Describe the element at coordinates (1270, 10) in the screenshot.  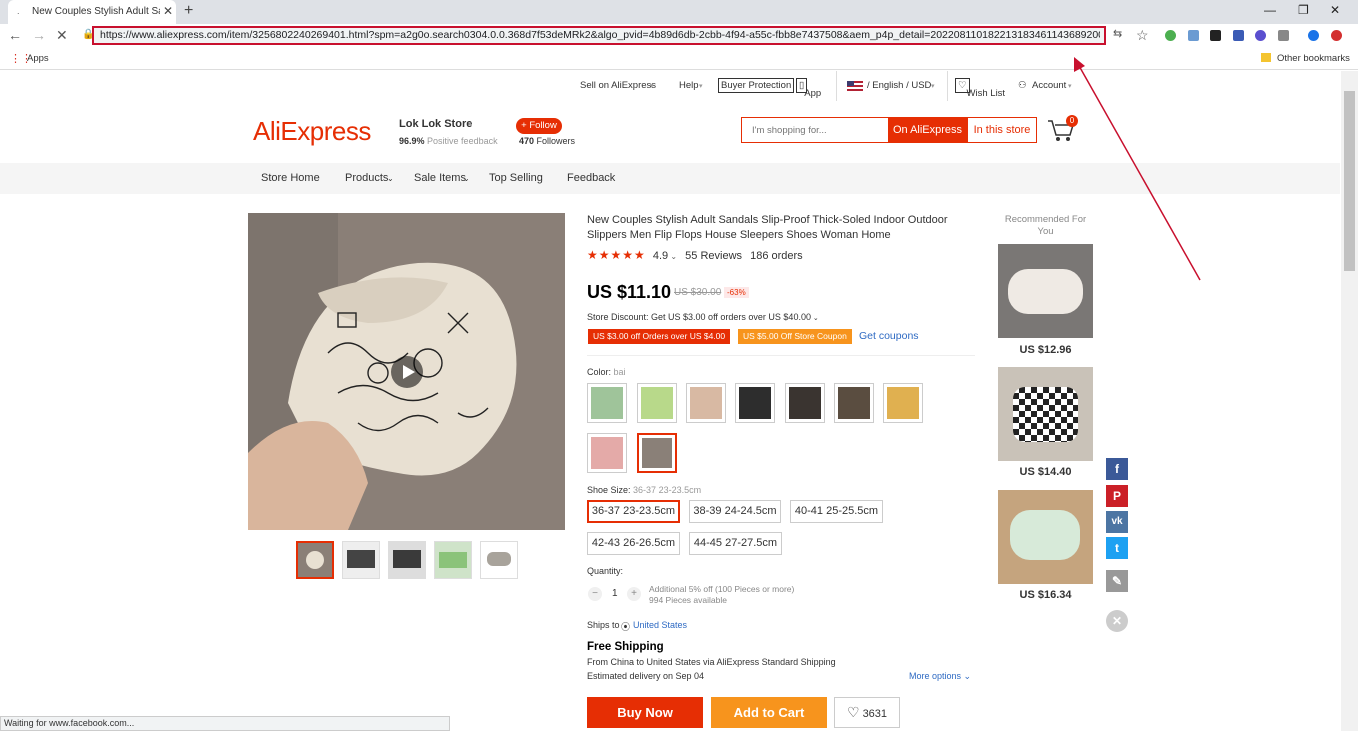
I see `minimize-icon: —` at that location.